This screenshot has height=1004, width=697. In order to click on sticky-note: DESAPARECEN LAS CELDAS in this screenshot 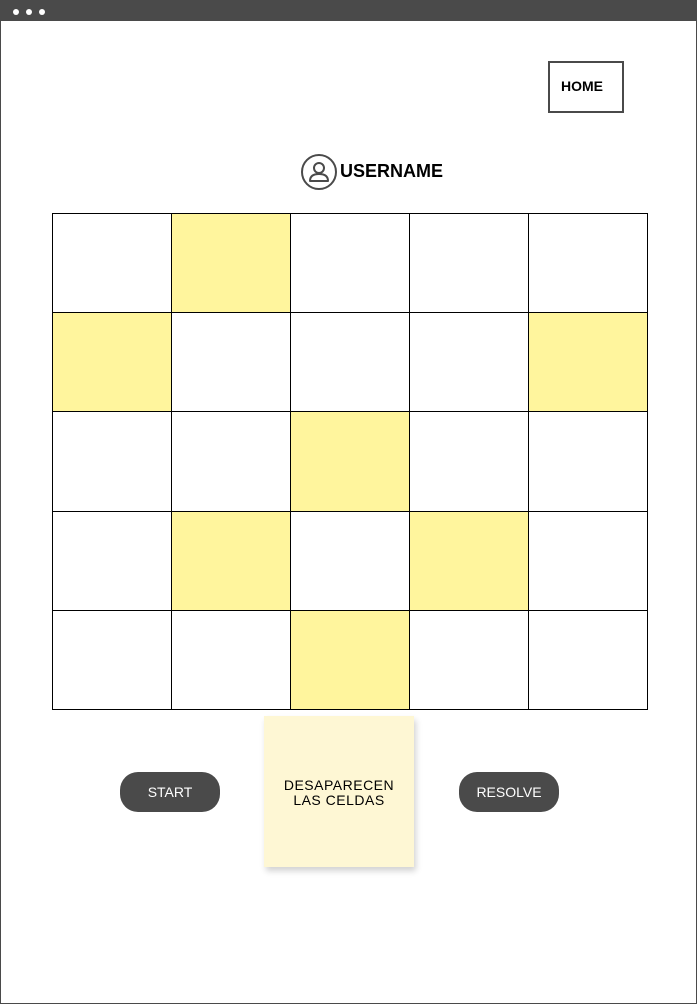, I will do `click(339, 791)`.